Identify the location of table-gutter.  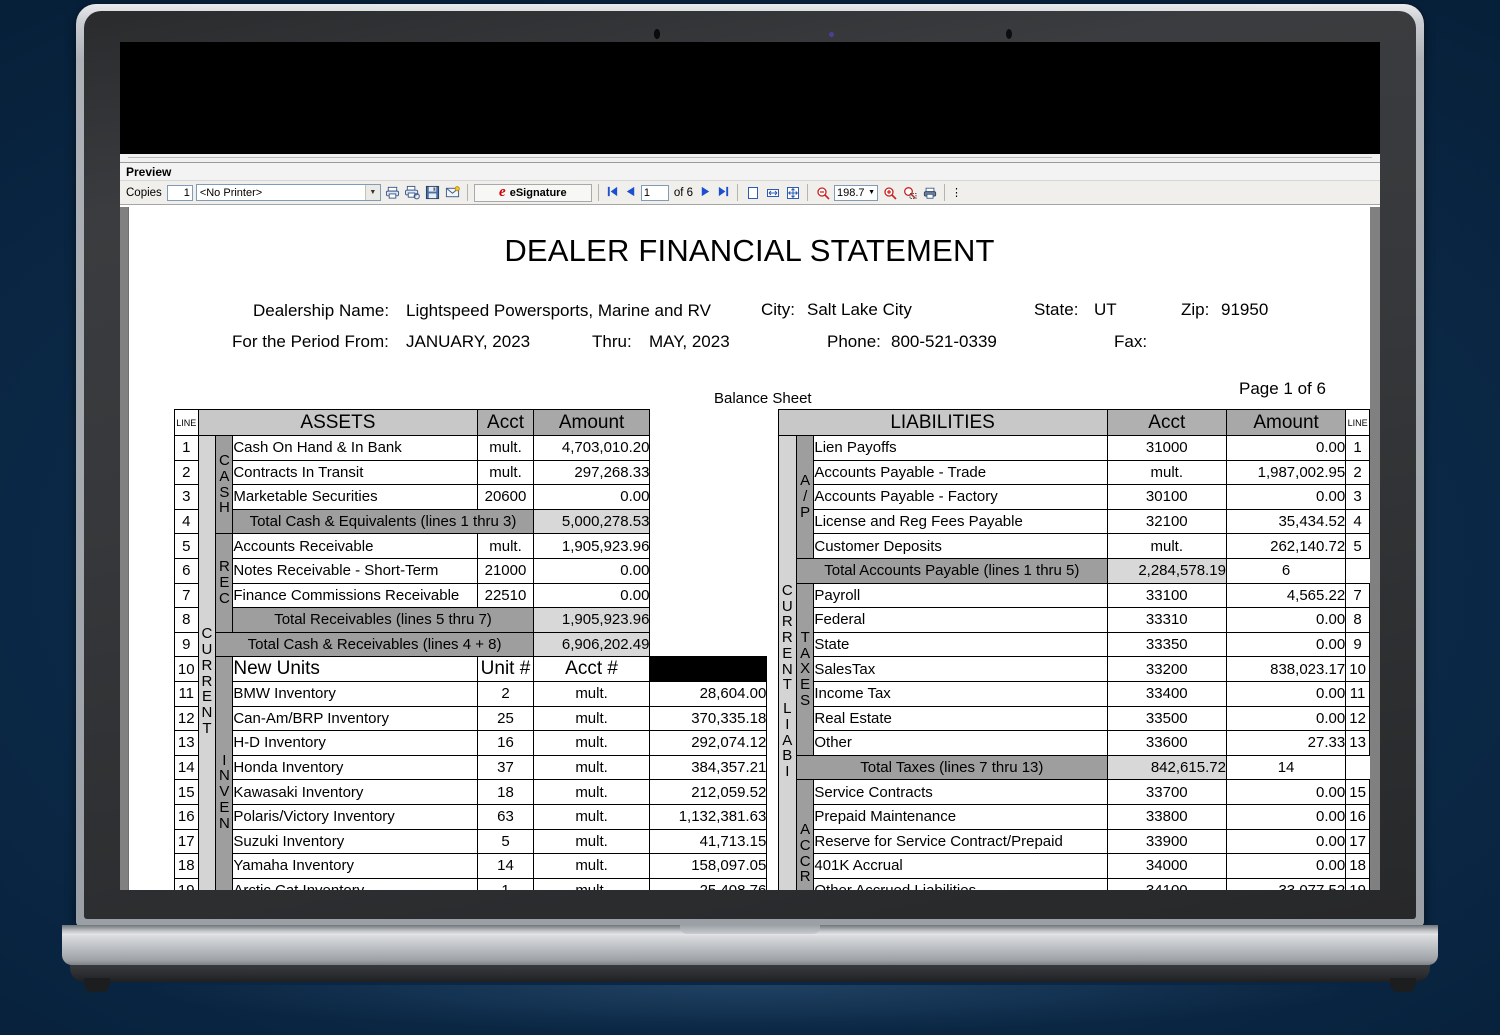
(772, 649).